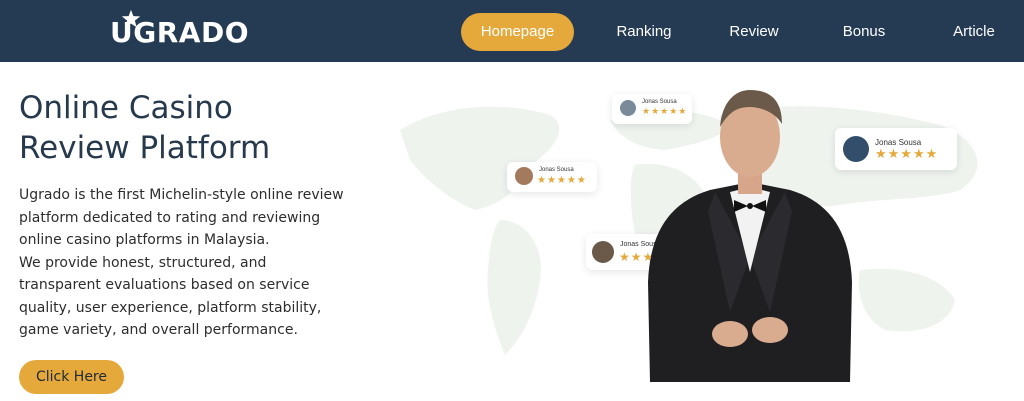 Image resolution: width=1024 pixels, height=401 pixels. I want to click on click-here-button: Click Here, so click(71, 377).